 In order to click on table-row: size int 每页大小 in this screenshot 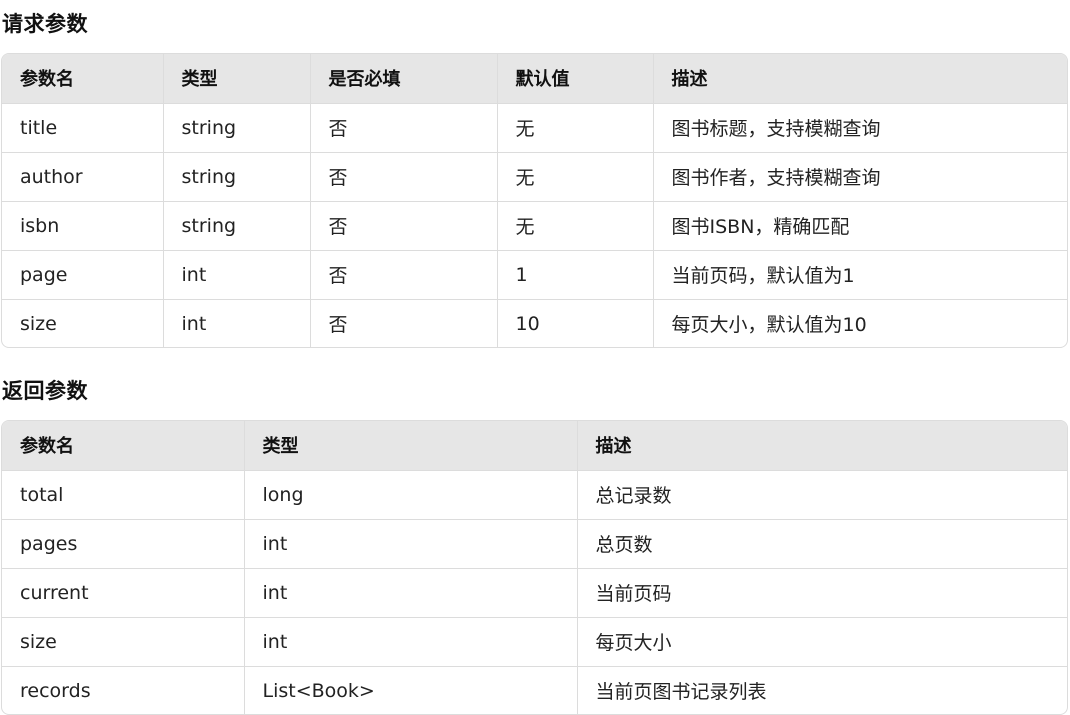, I will do `click(534, 642)`.